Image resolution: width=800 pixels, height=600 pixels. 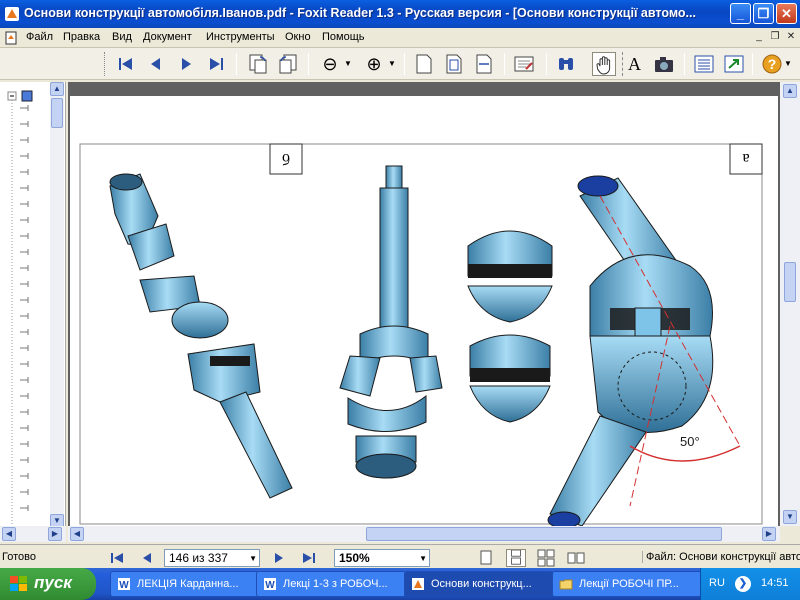 What do you see at coordinates (790, 282) in the screenshot?
I see `vertical-scroll-thumb` at bounding box center [790, 282].